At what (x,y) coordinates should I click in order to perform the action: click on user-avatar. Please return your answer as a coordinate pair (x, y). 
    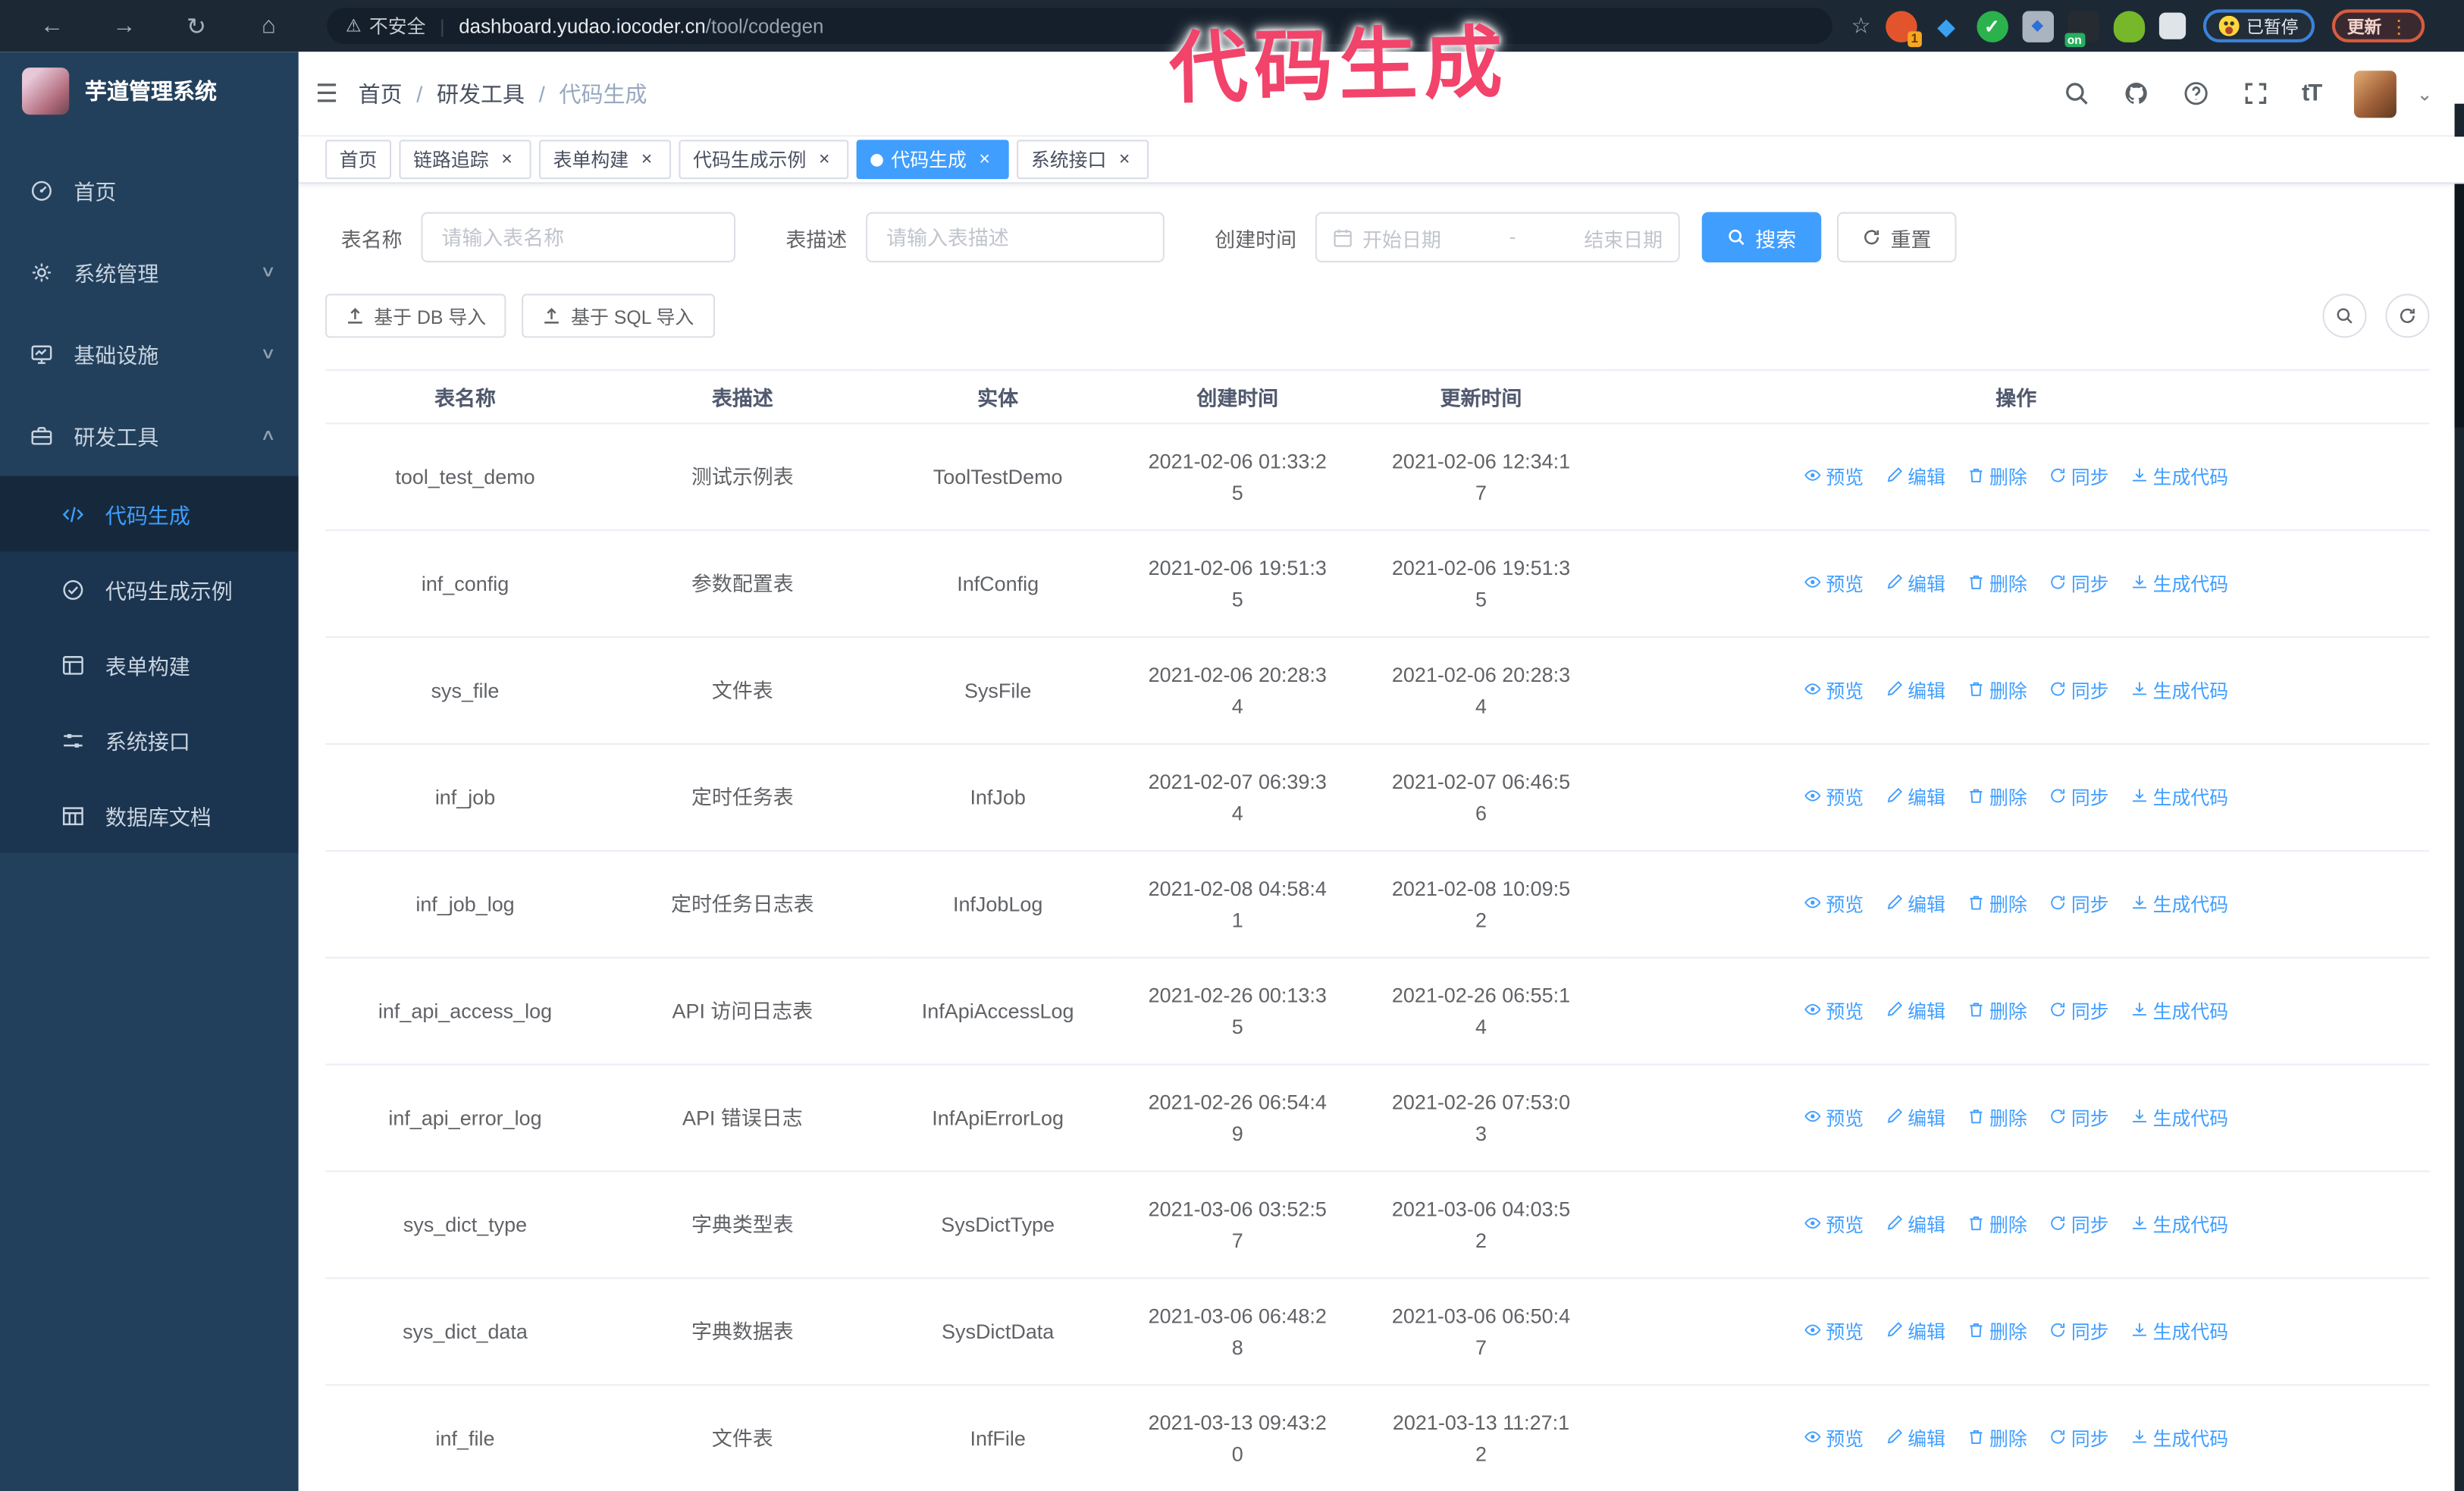
    Looking at the image, I should click on (2375, 94).